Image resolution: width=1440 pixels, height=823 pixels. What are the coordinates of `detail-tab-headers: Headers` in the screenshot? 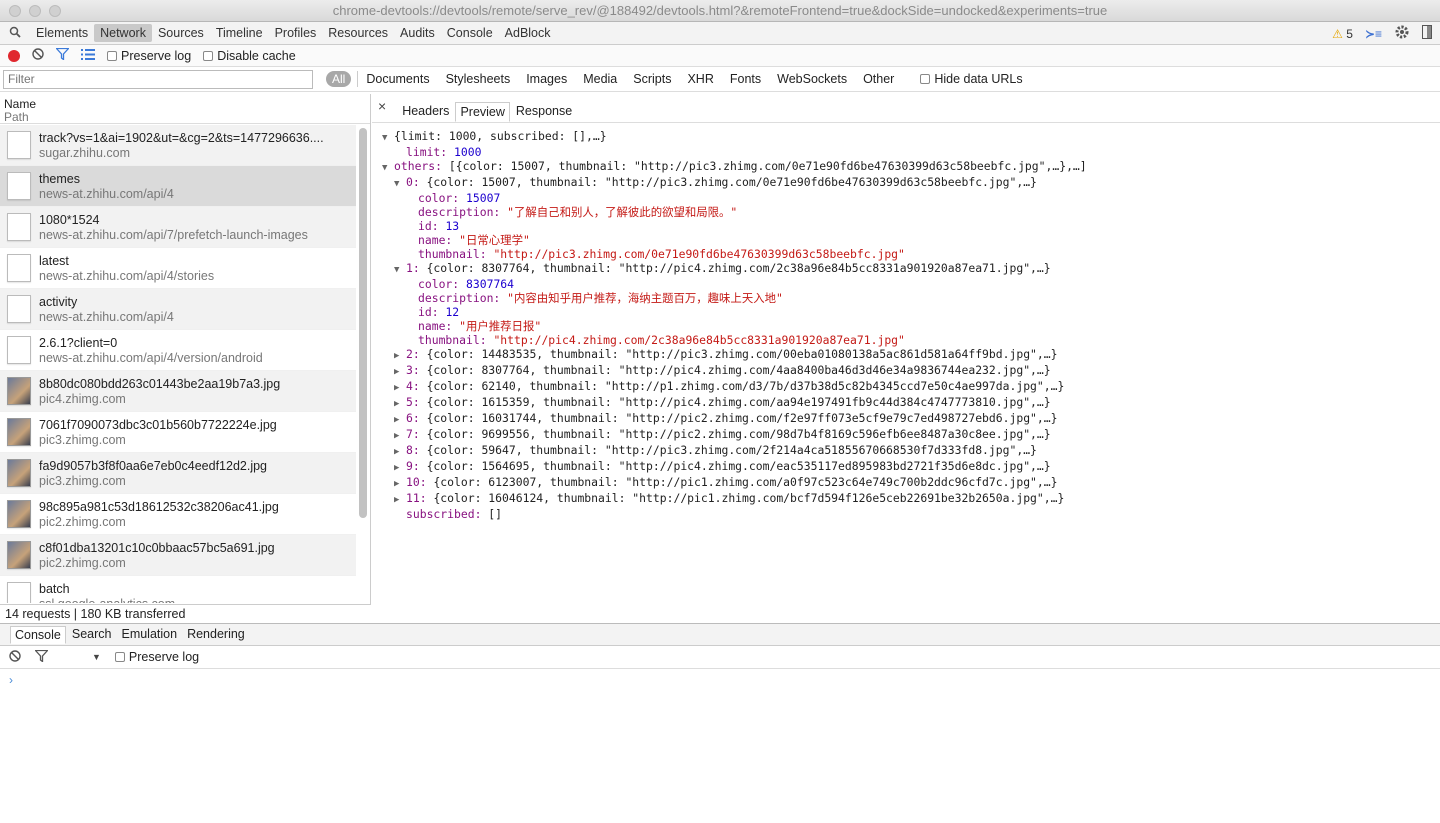 It's located at (425, 112).